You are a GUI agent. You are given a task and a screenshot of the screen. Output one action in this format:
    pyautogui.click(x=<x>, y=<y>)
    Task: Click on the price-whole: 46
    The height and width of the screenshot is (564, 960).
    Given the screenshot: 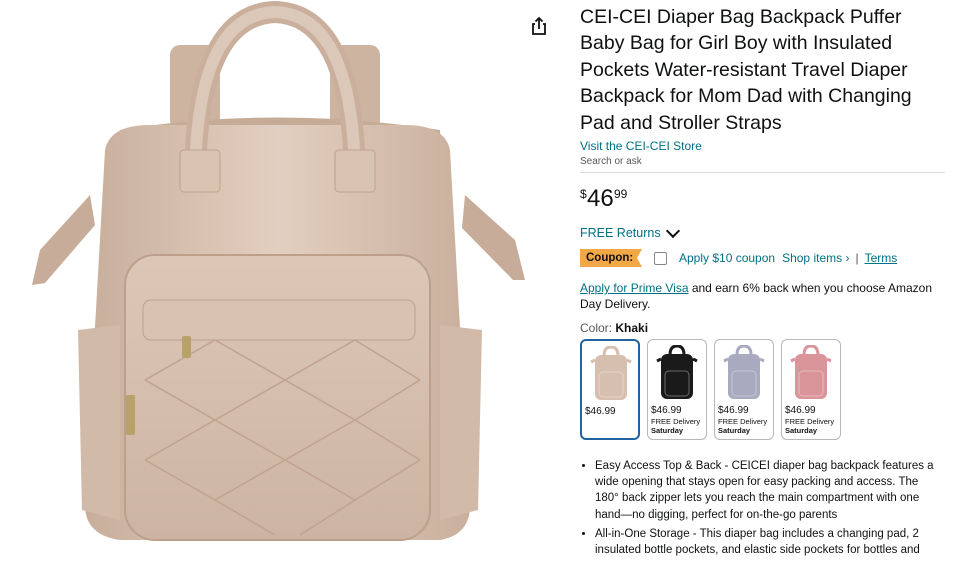 What is the action you would take?
    pyautogui.click(x=600, y=199)
    